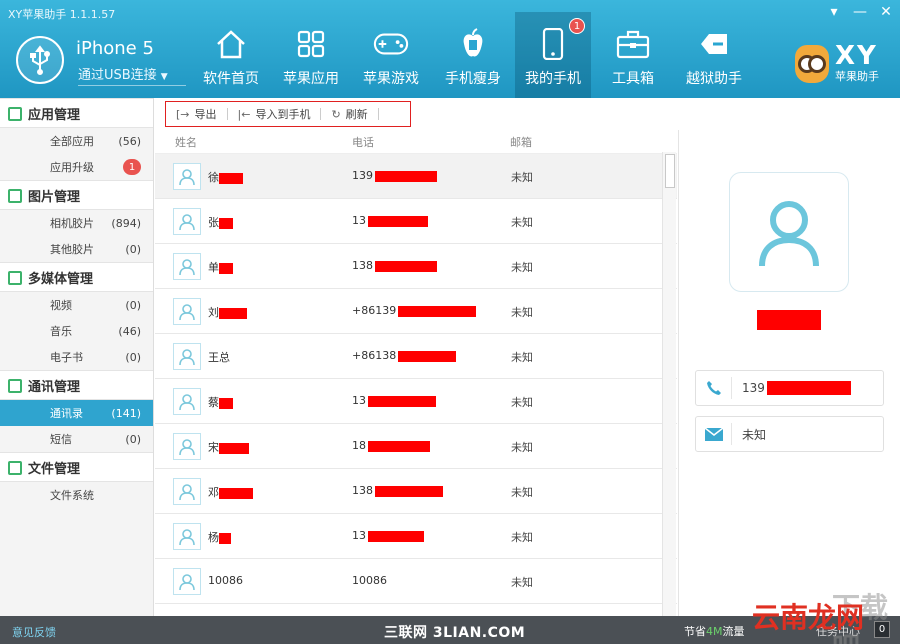 The width and height of the screenshot is (900, 644). I want to click on column-header-phone: 电话, so click(363, 142).